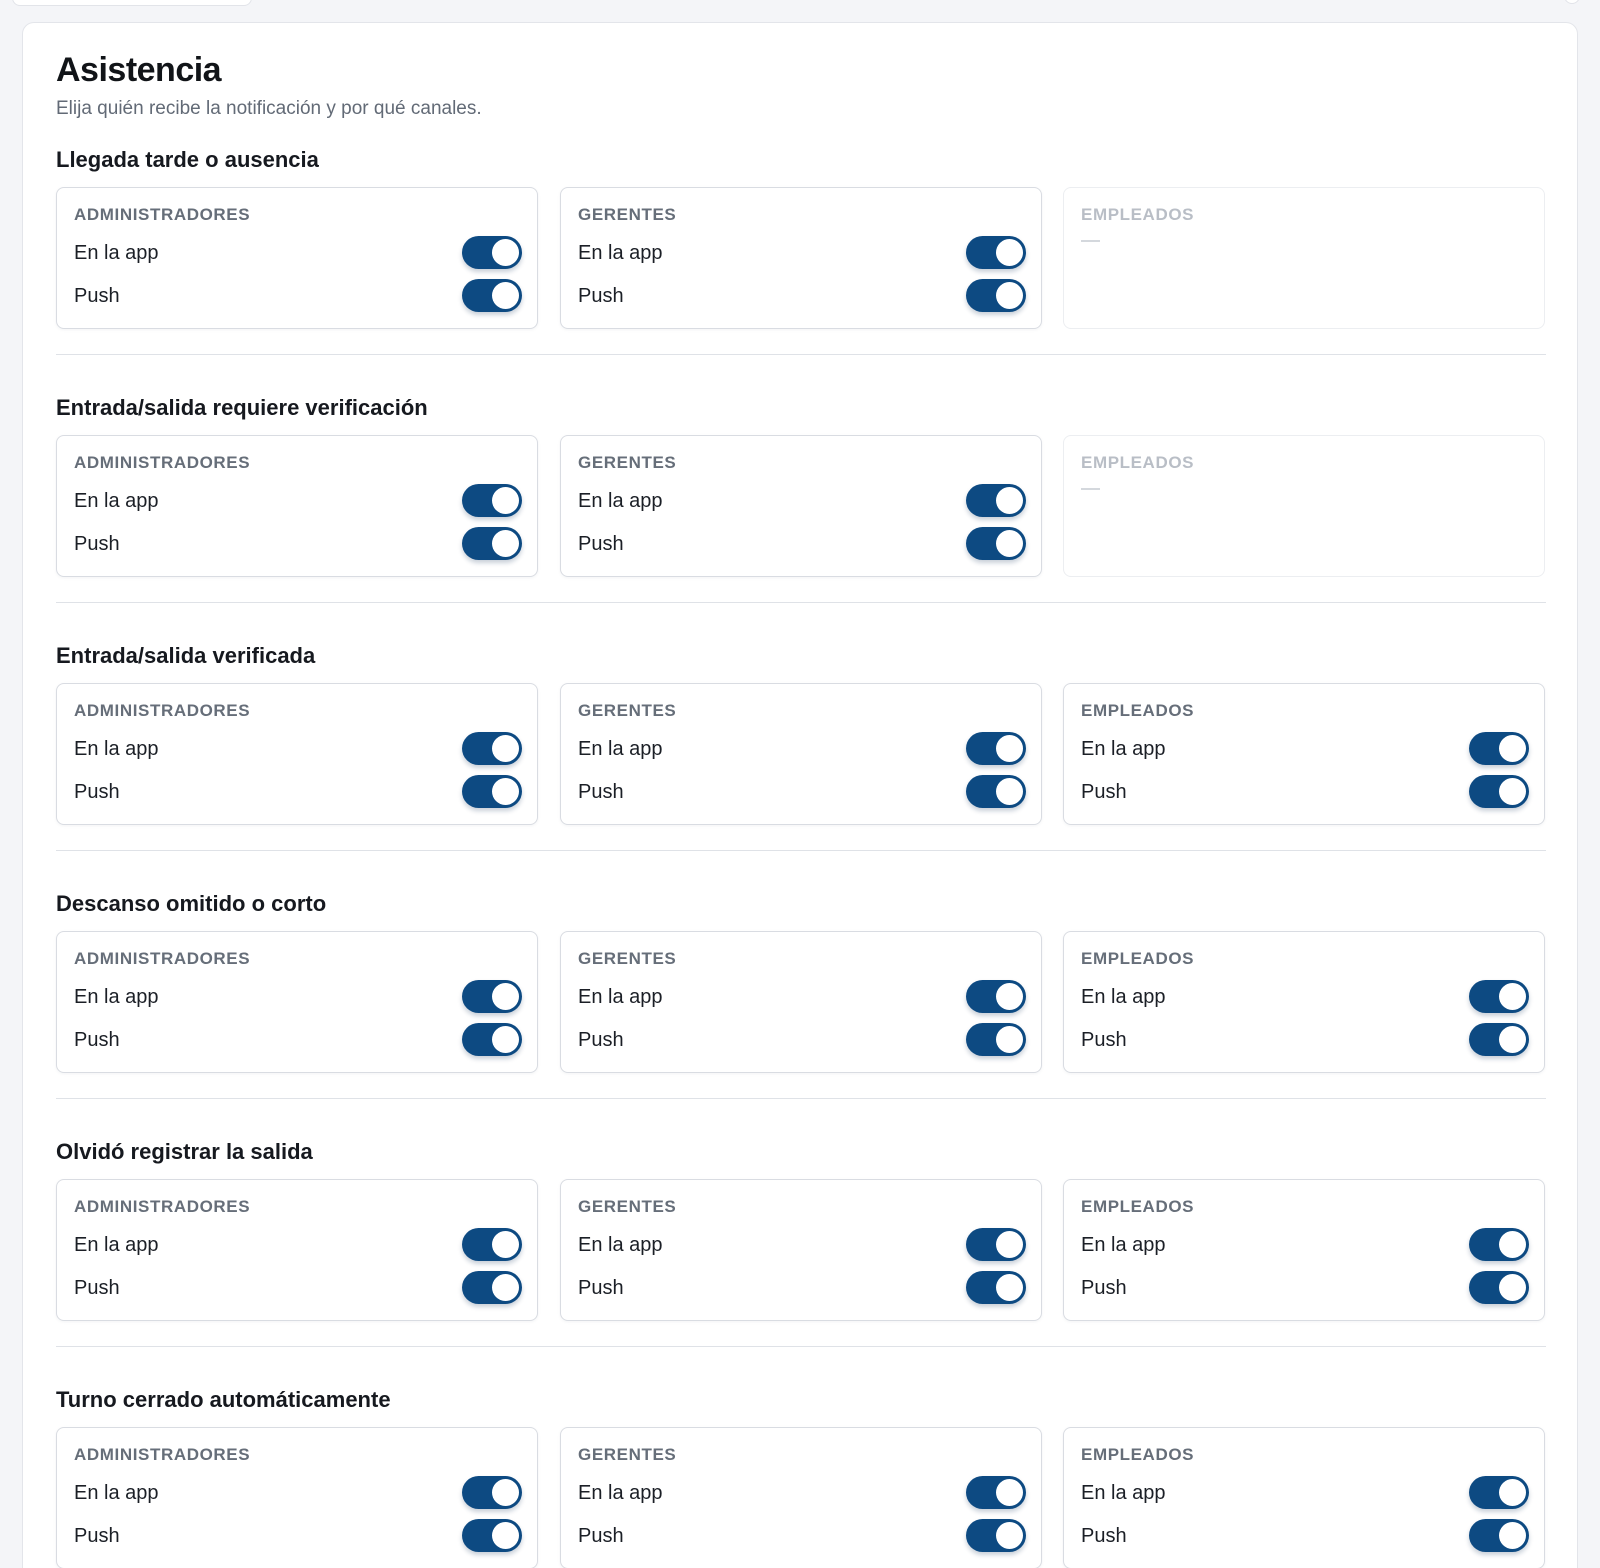  Describe the element at coordinates (801, 1002) in the screenshot. I see `role-card-gerentes: GERENTES En la app Push` at that location.